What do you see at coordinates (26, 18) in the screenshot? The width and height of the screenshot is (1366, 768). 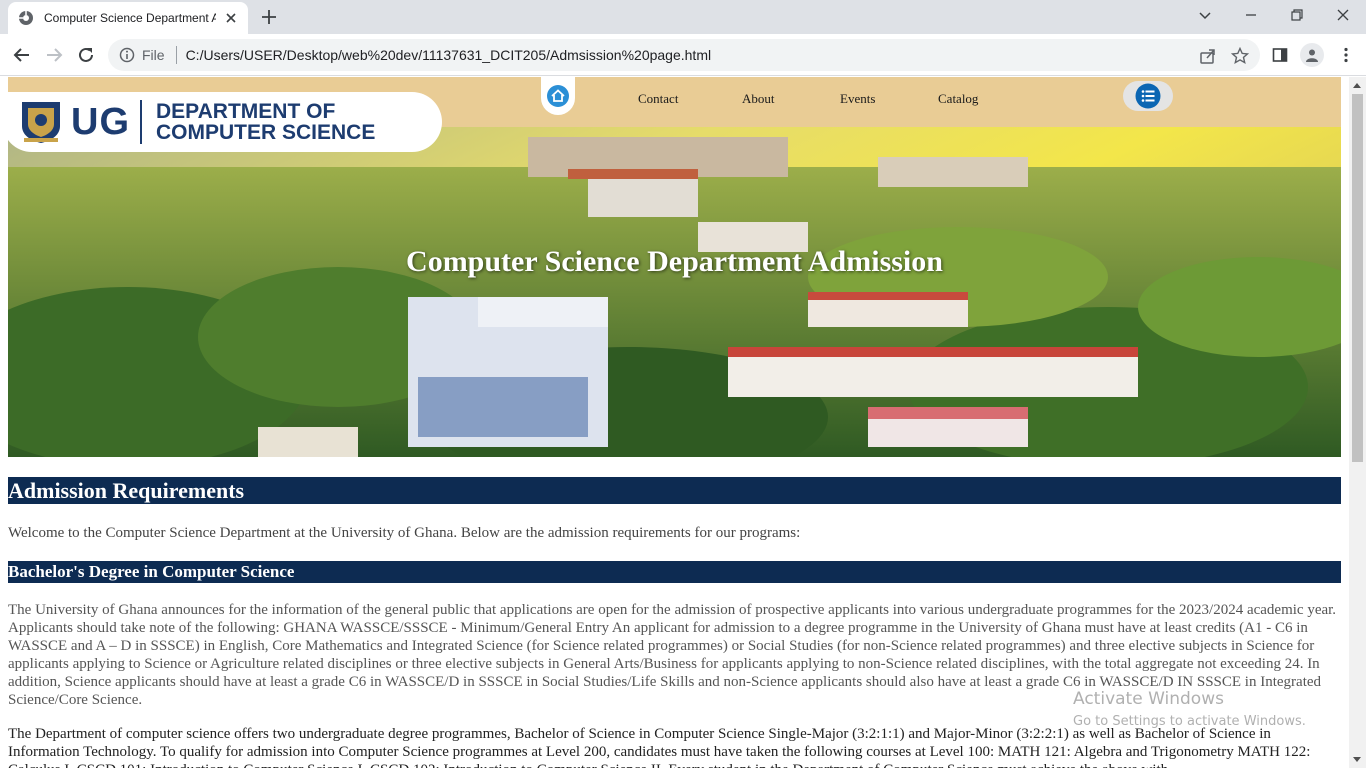 I see `globe-icon` at bounding box center [26, 18].